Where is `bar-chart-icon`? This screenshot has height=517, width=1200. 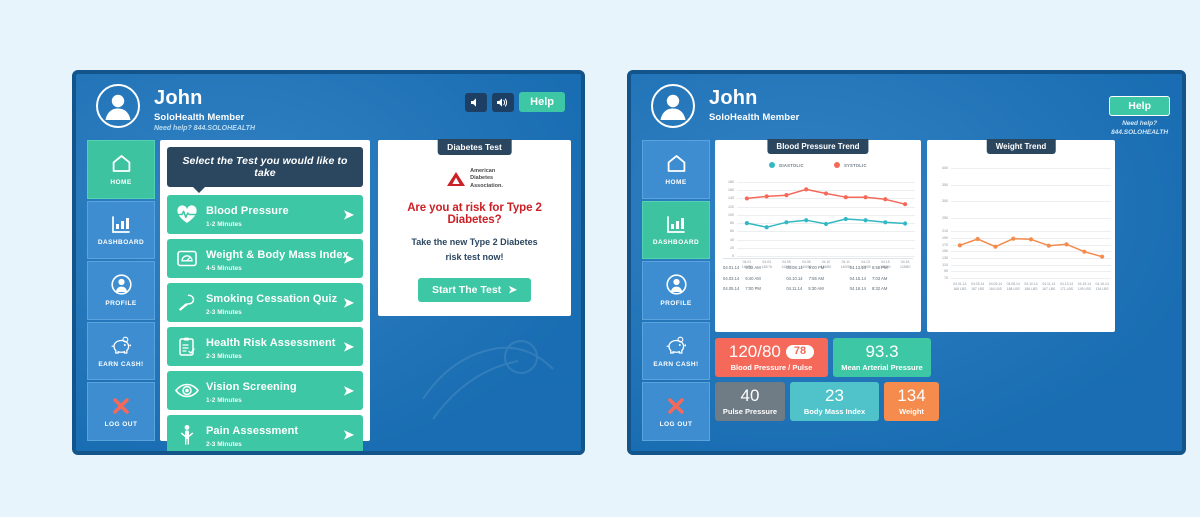
bar-chart-icon is located at coordinates (121, 224).